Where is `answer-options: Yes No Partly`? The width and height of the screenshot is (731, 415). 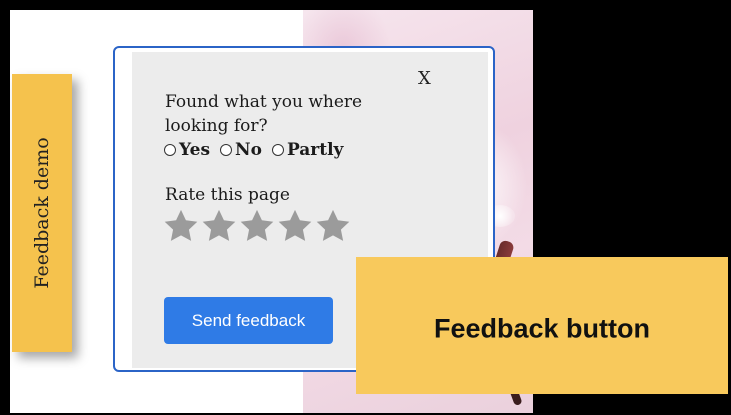
answer-options: Yes No Partly is located at coordinates (253, 150).